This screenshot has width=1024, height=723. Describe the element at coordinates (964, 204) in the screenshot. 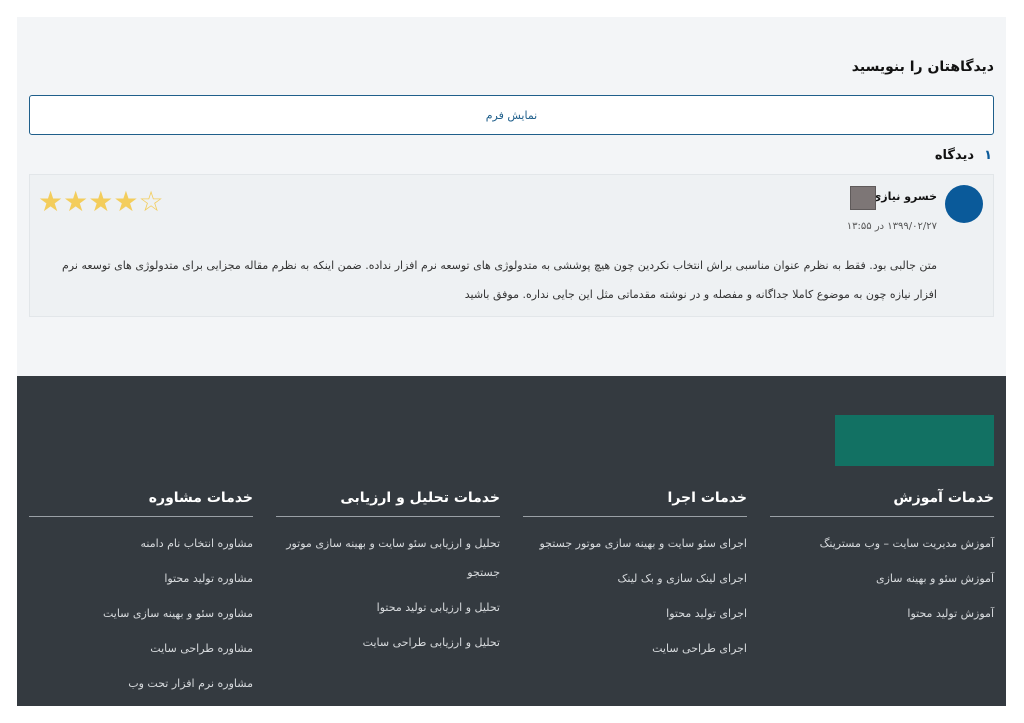

I see `avatar` at that location.